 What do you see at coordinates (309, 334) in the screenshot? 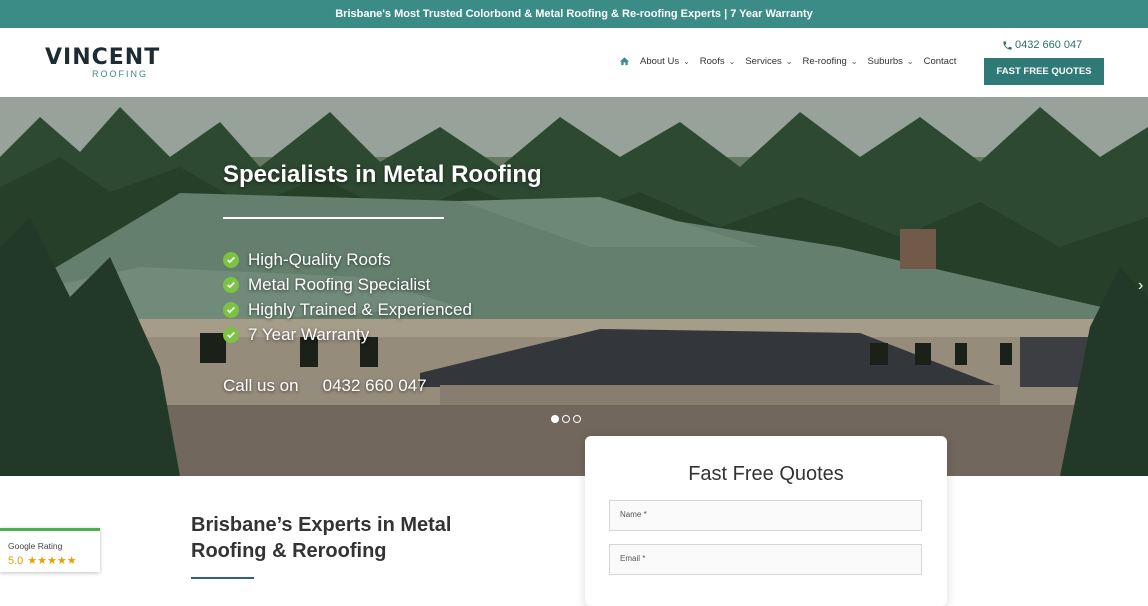
I see `feature-label: 7 Year Warranty` at bounding box center [309, 334].